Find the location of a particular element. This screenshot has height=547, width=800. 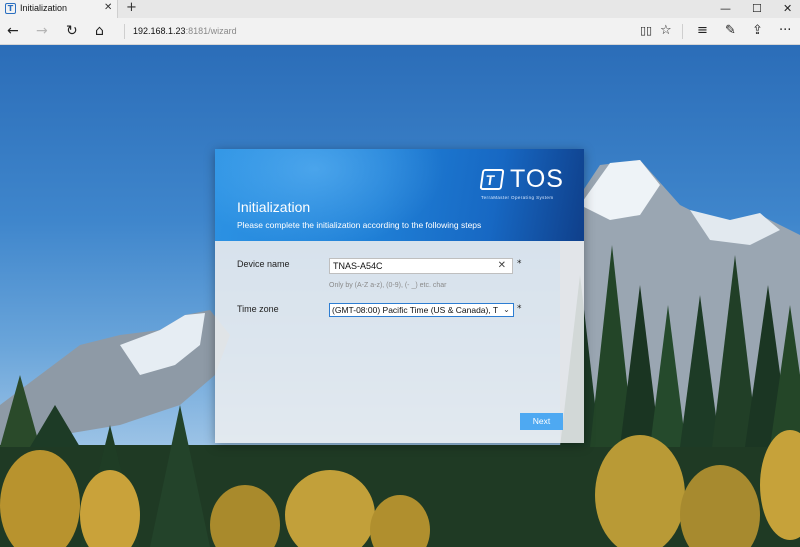

address-bar: 192.168.1.23:8181/wizard is located at coordinates (185, 31).